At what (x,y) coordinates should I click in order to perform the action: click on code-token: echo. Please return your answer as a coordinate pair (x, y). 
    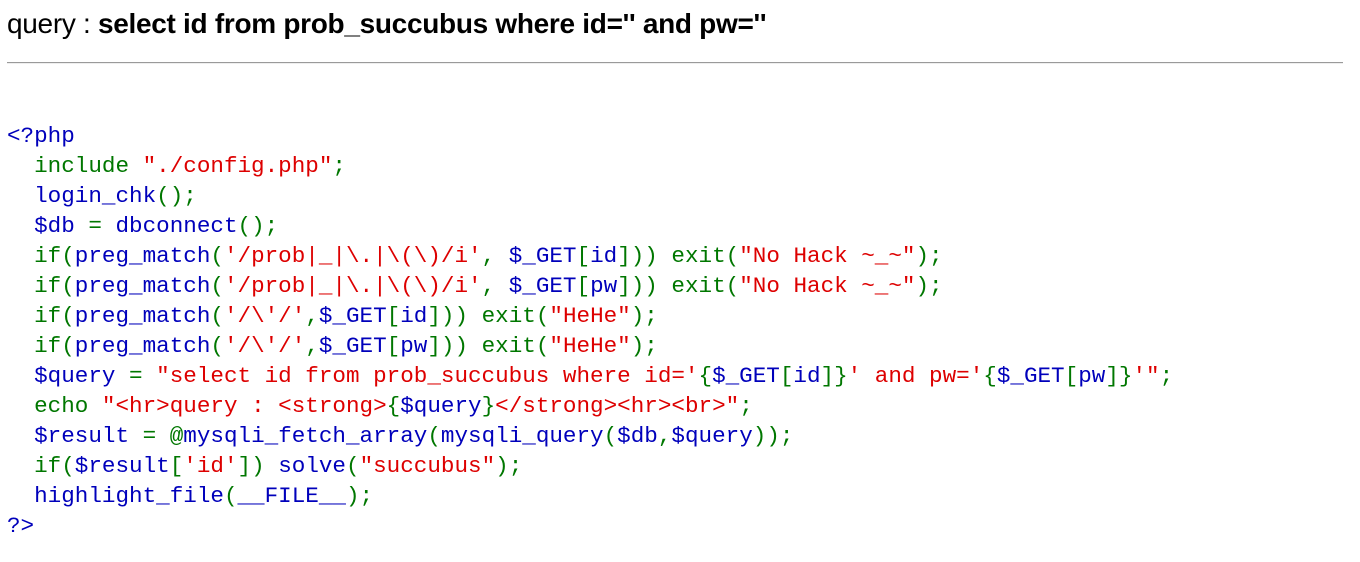
    Looking at the image, I should click on (54, 406).